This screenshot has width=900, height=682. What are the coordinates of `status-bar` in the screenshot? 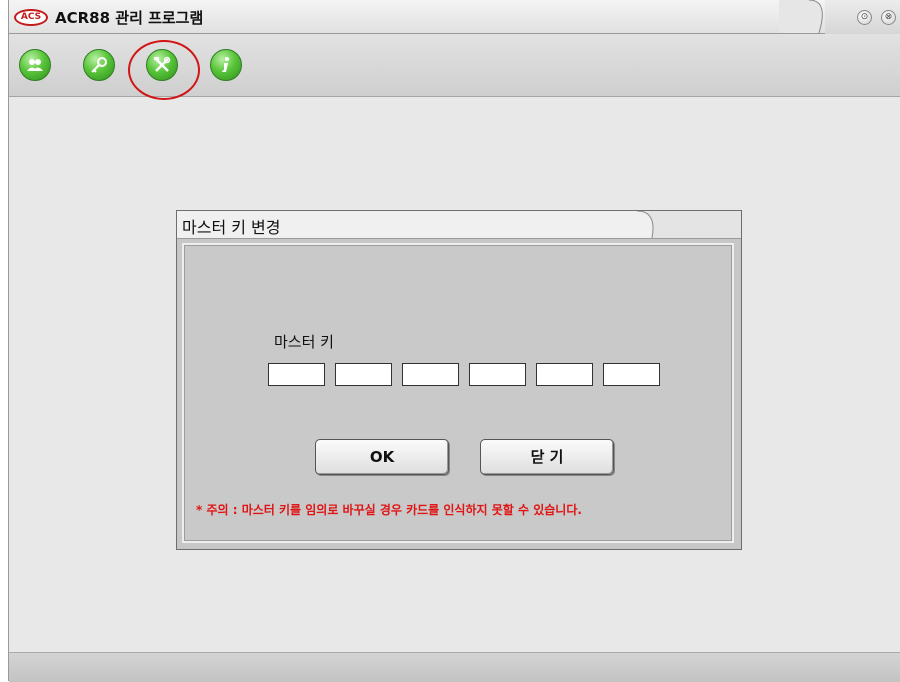 It's located at (454, 667).